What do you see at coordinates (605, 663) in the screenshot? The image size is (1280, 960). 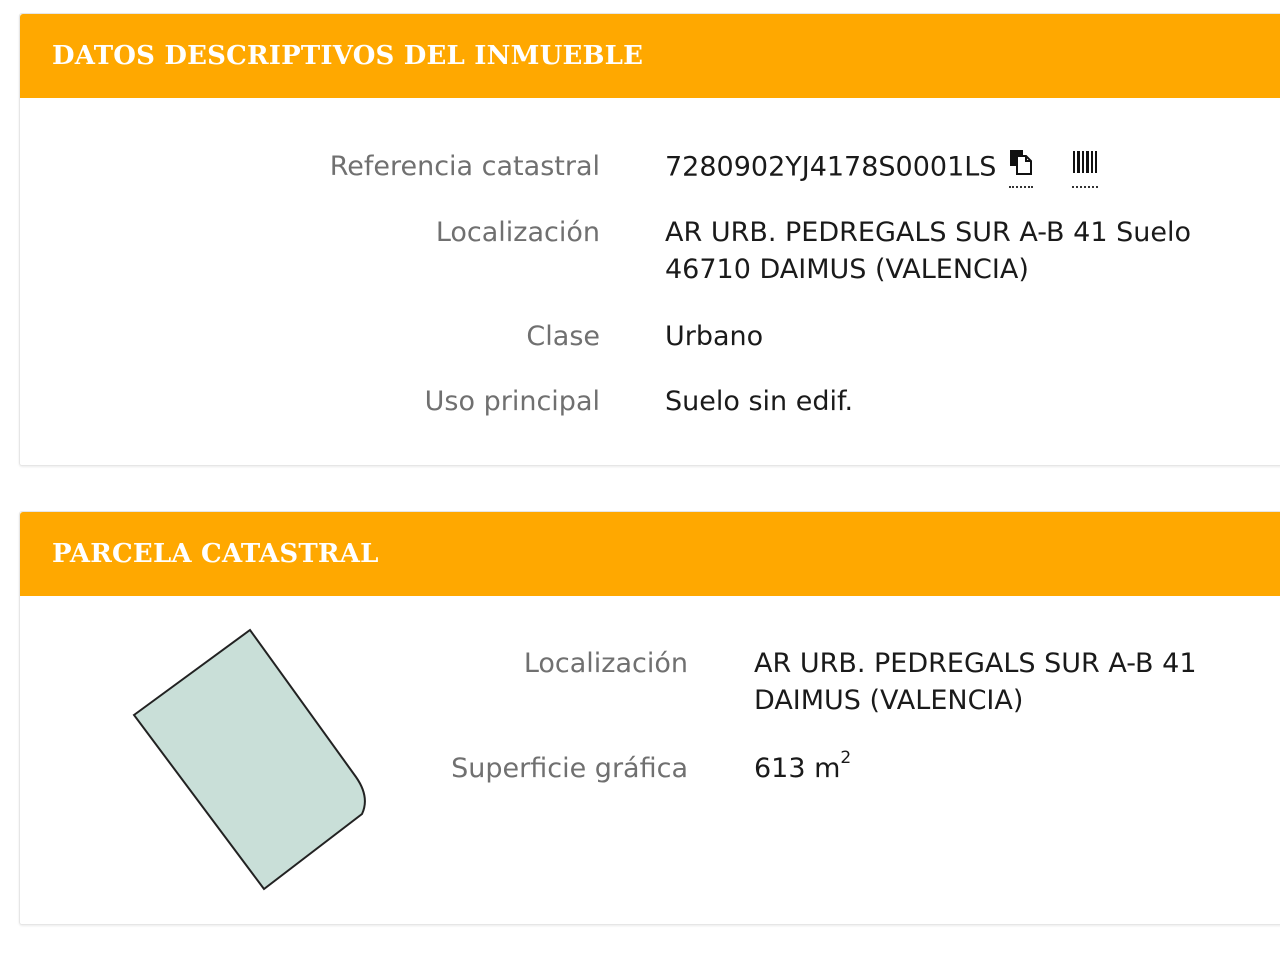 I see `parcel-location-label: Localización` at bounding box center [605, 663].